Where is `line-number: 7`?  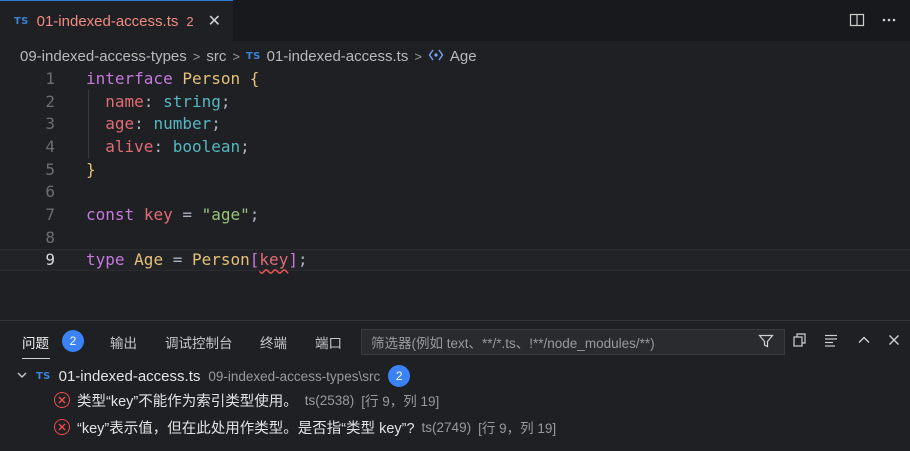
line-number: 7 is located at coordinates (50, 215).